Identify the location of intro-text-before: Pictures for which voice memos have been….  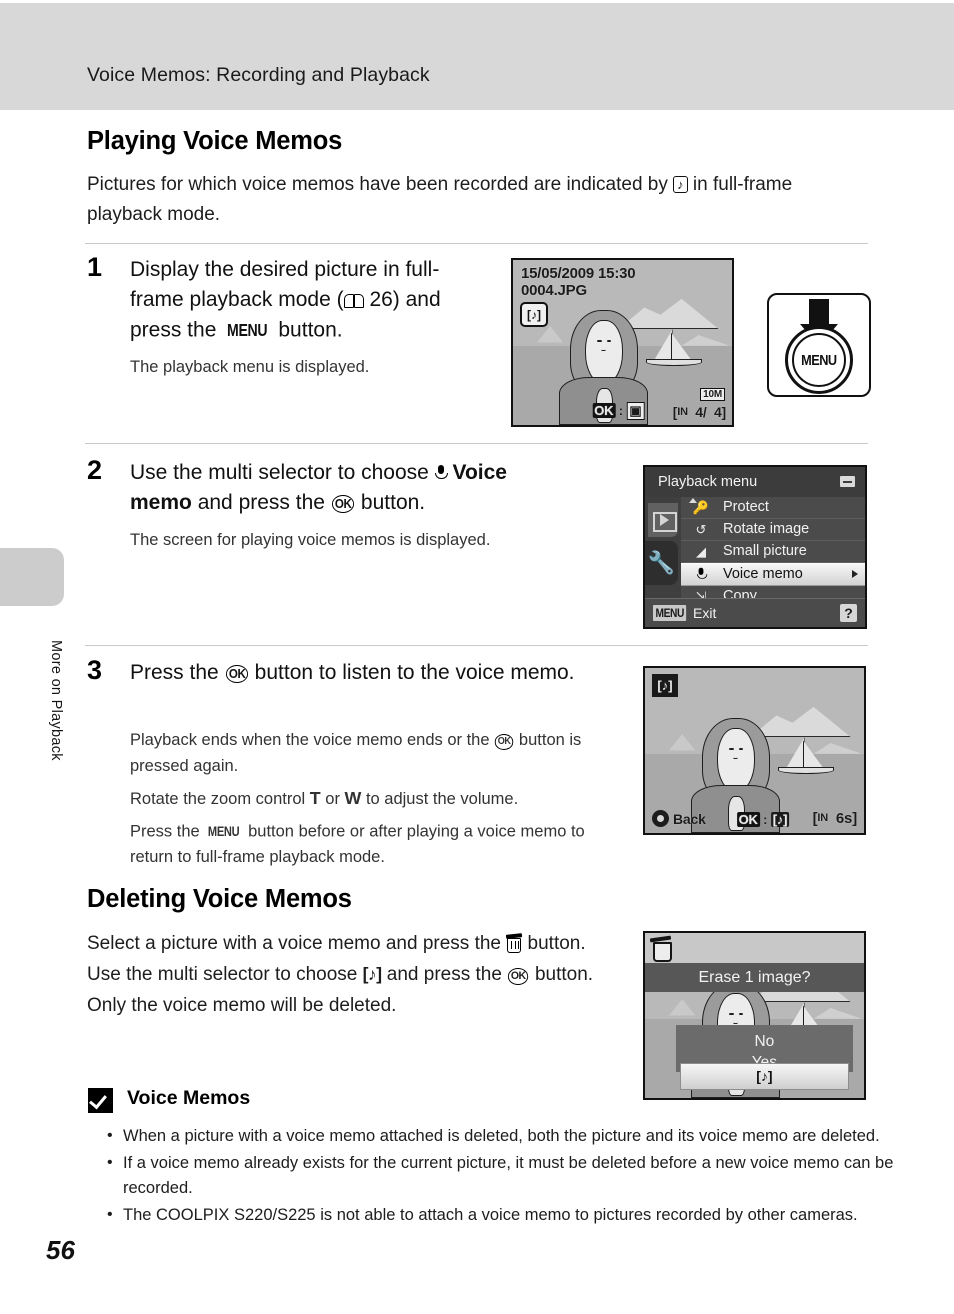
(377, 184).